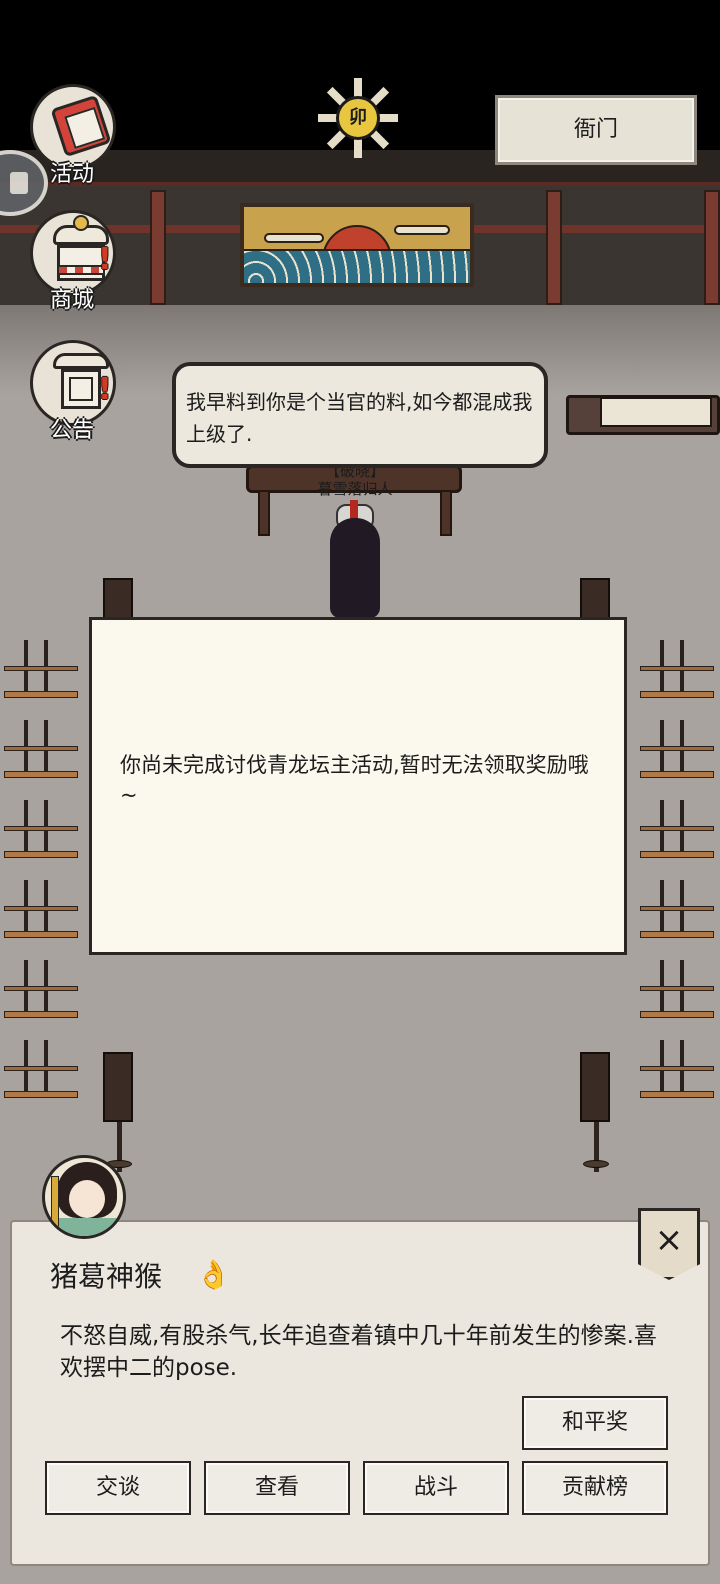 This screenshot has width=720, height=1584. Describe the element at coordinates (357, 266) in the screenshot. I see `painting-waves` at that location.